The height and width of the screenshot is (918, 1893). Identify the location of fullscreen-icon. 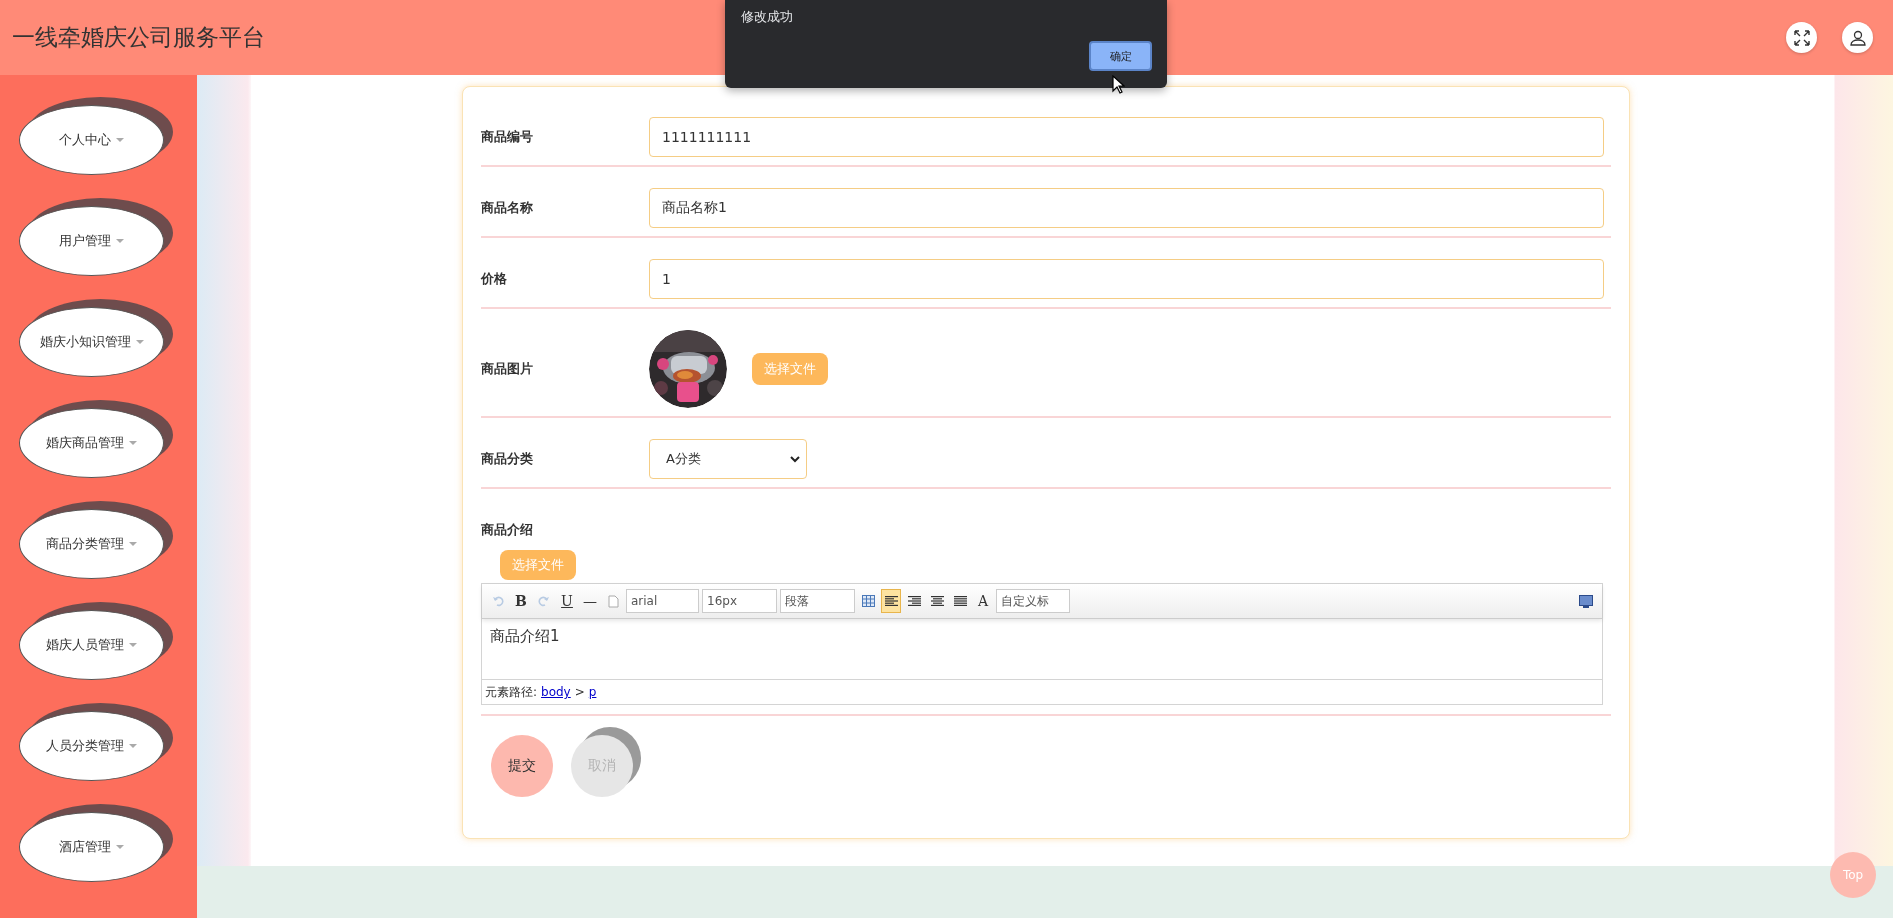
(1801, 37).